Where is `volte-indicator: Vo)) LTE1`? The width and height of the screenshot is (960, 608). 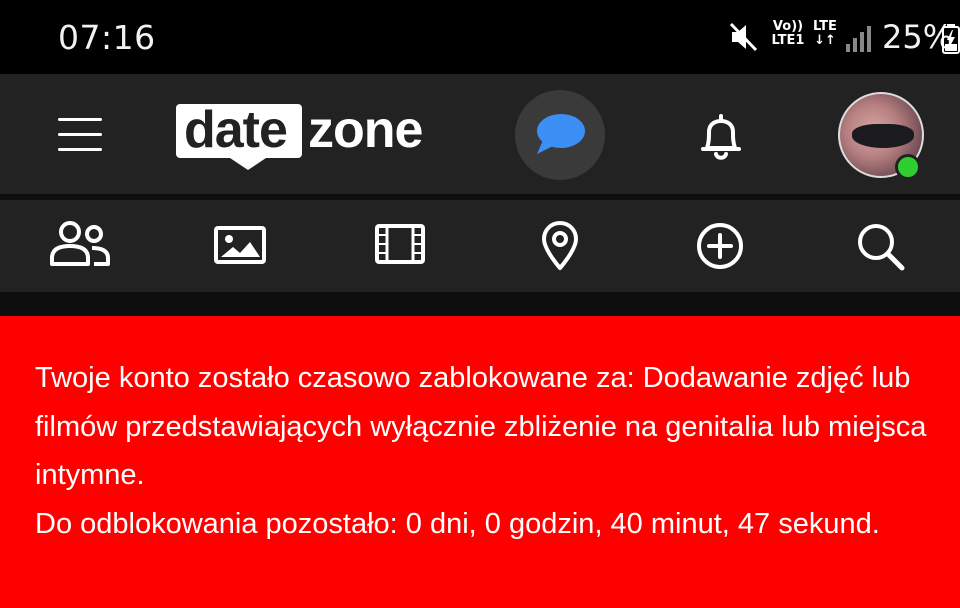 volte-indicator: Vo)) LTE1 is located at coordinates (788, 33).